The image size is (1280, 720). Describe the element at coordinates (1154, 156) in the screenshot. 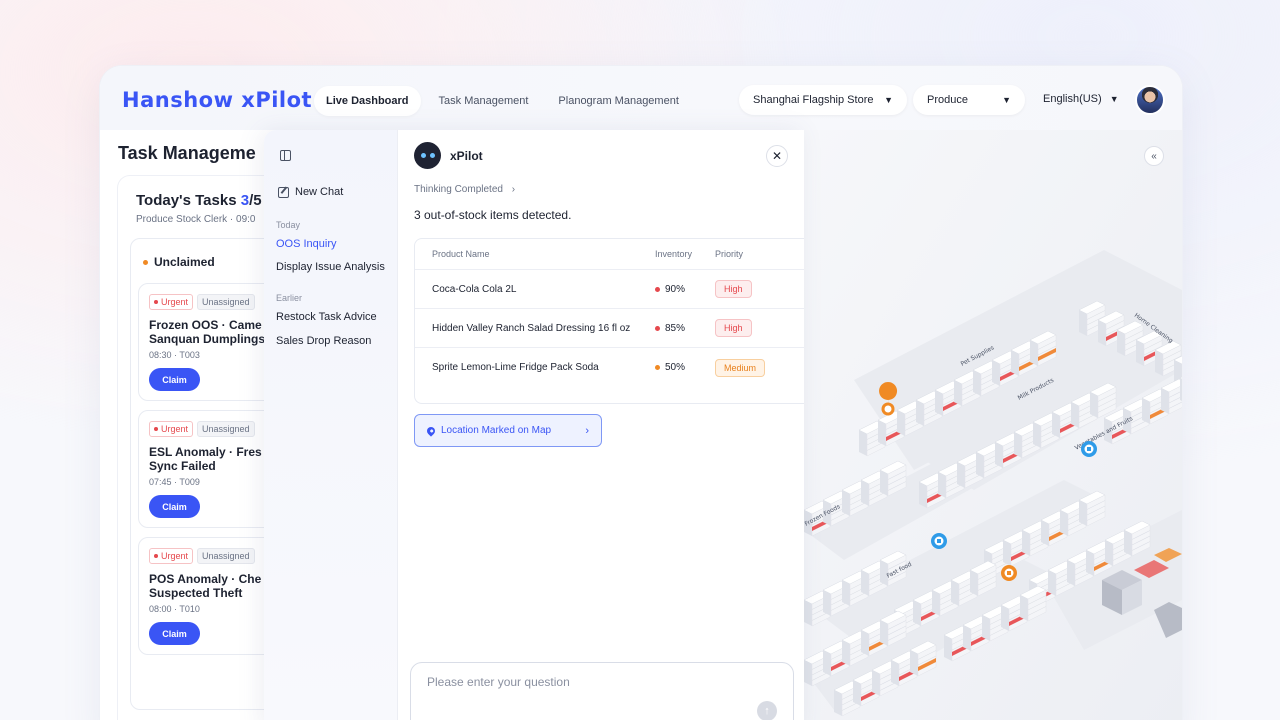

I see `collapse-panel-icon: «` at that location.